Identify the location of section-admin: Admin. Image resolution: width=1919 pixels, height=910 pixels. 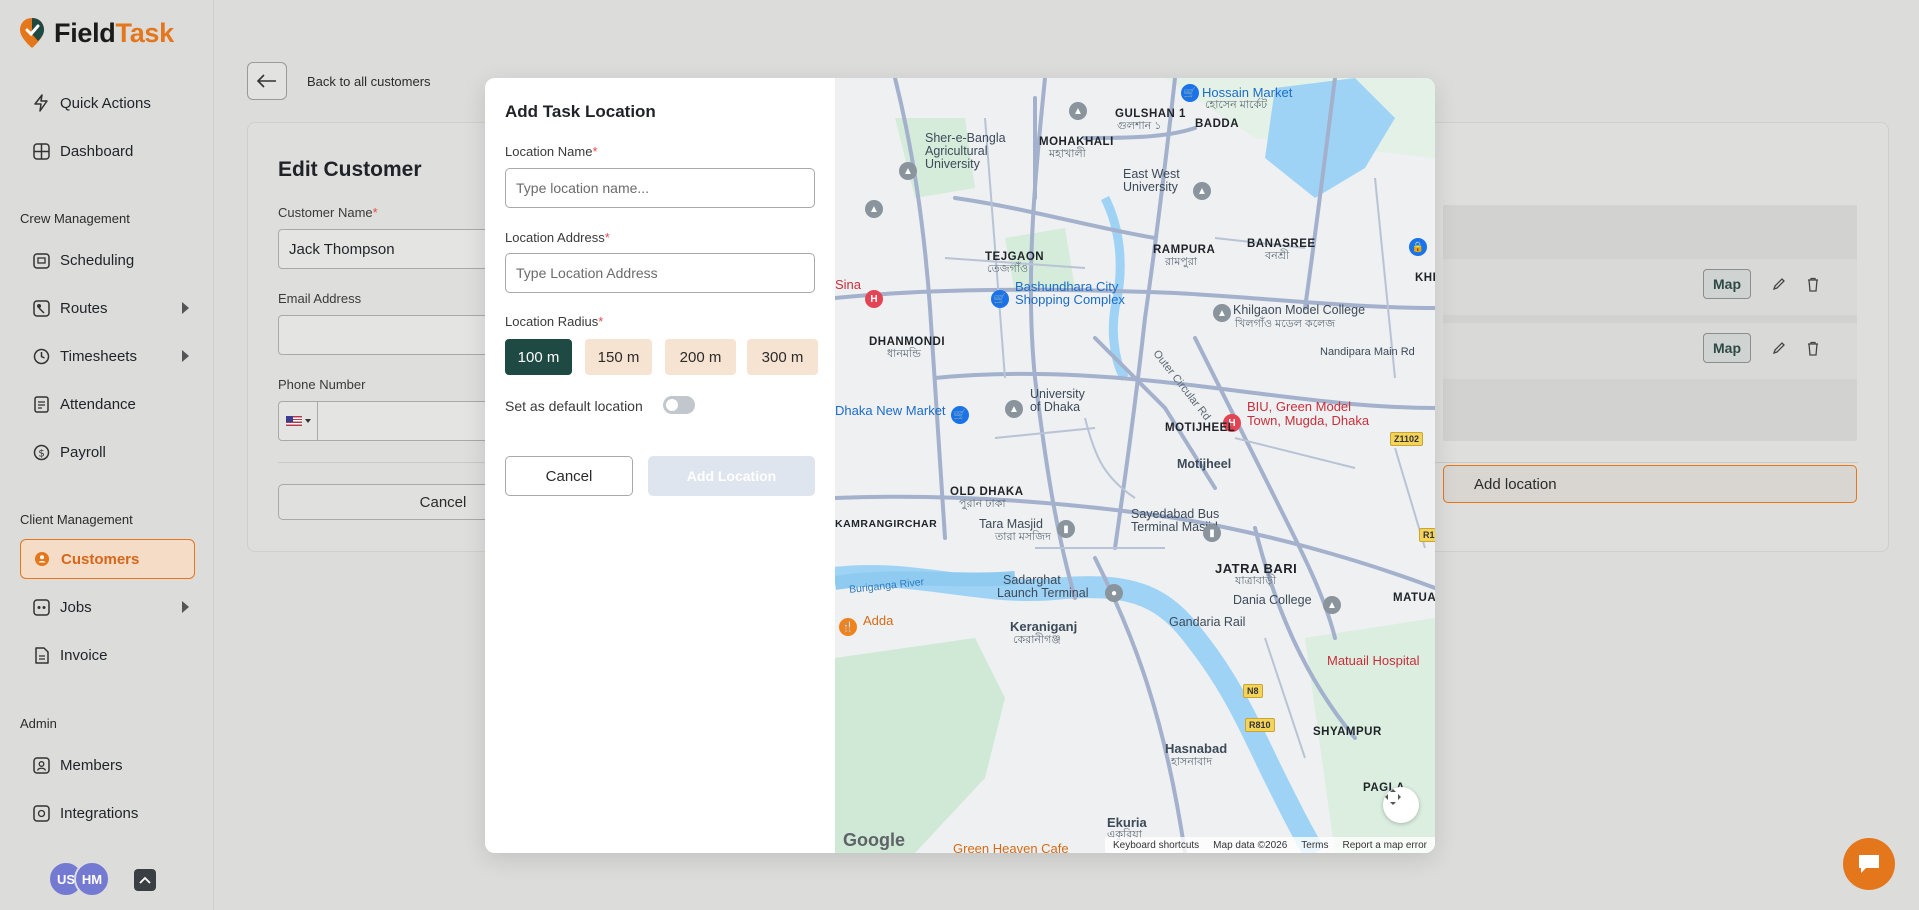
(38, 723).